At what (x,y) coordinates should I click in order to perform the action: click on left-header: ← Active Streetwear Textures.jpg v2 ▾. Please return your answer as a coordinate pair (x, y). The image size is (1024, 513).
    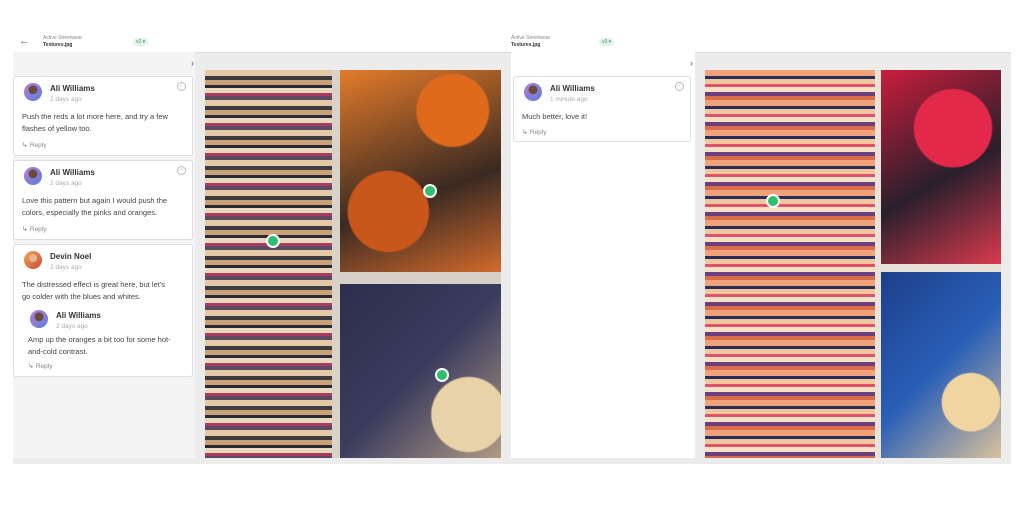
    Looking at the image, I should click on (262, 42).